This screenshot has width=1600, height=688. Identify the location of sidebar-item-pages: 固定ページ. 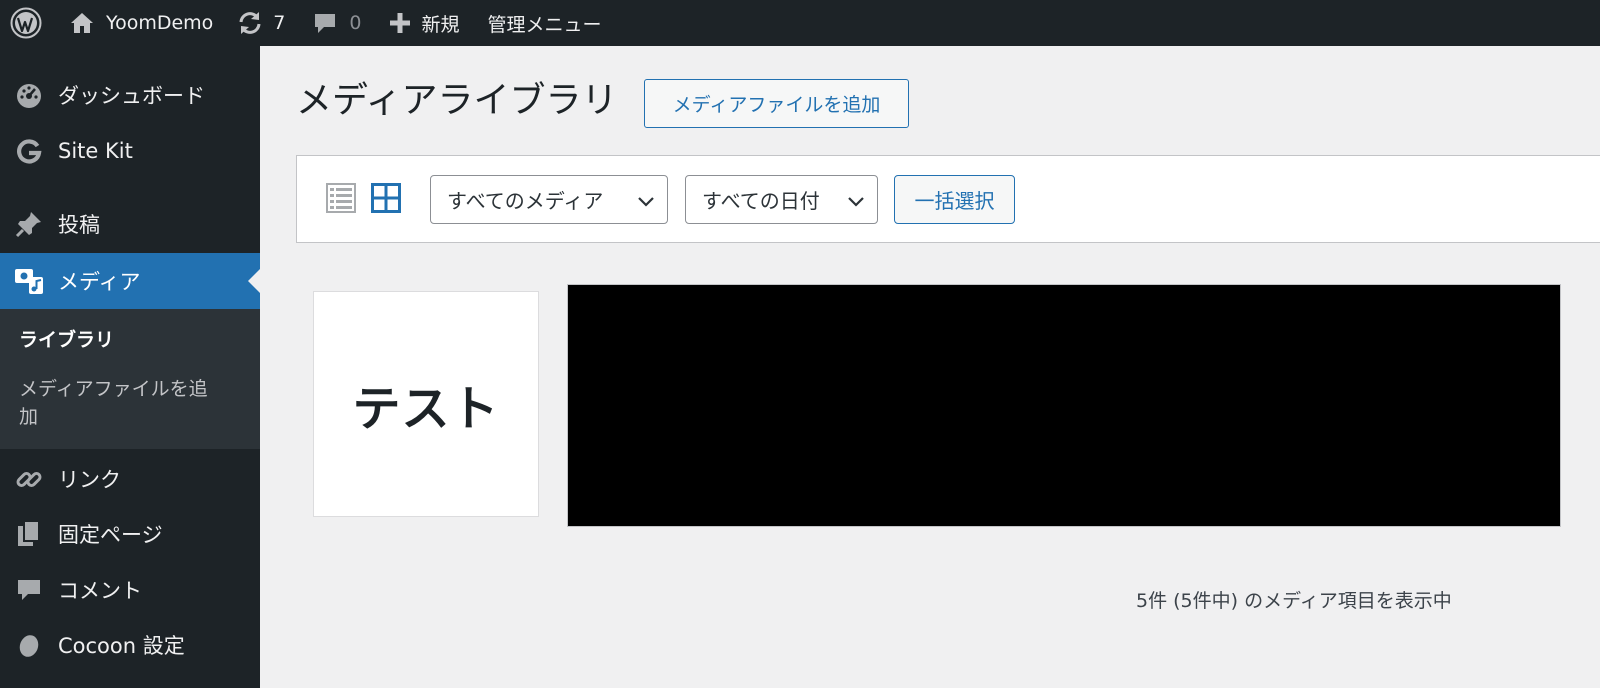
(130, 534).